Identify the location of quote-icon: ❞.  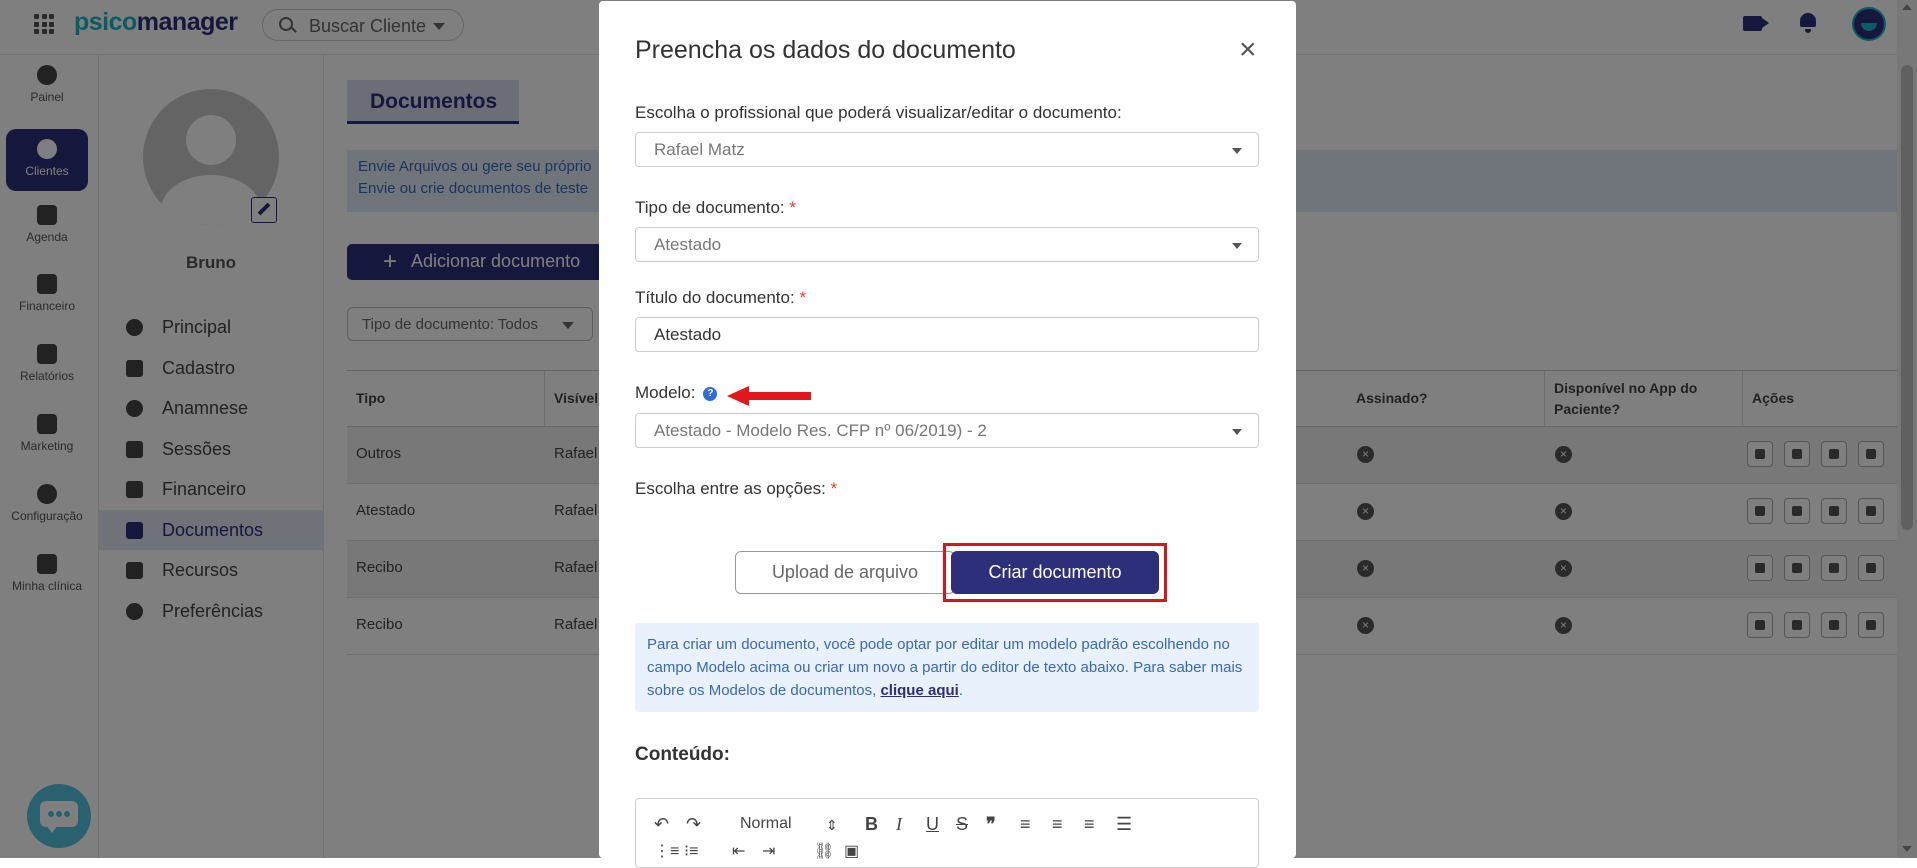
(991, 824).